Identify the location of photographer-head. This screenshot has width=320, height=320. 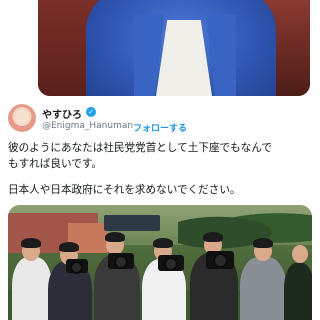
(300, 254).